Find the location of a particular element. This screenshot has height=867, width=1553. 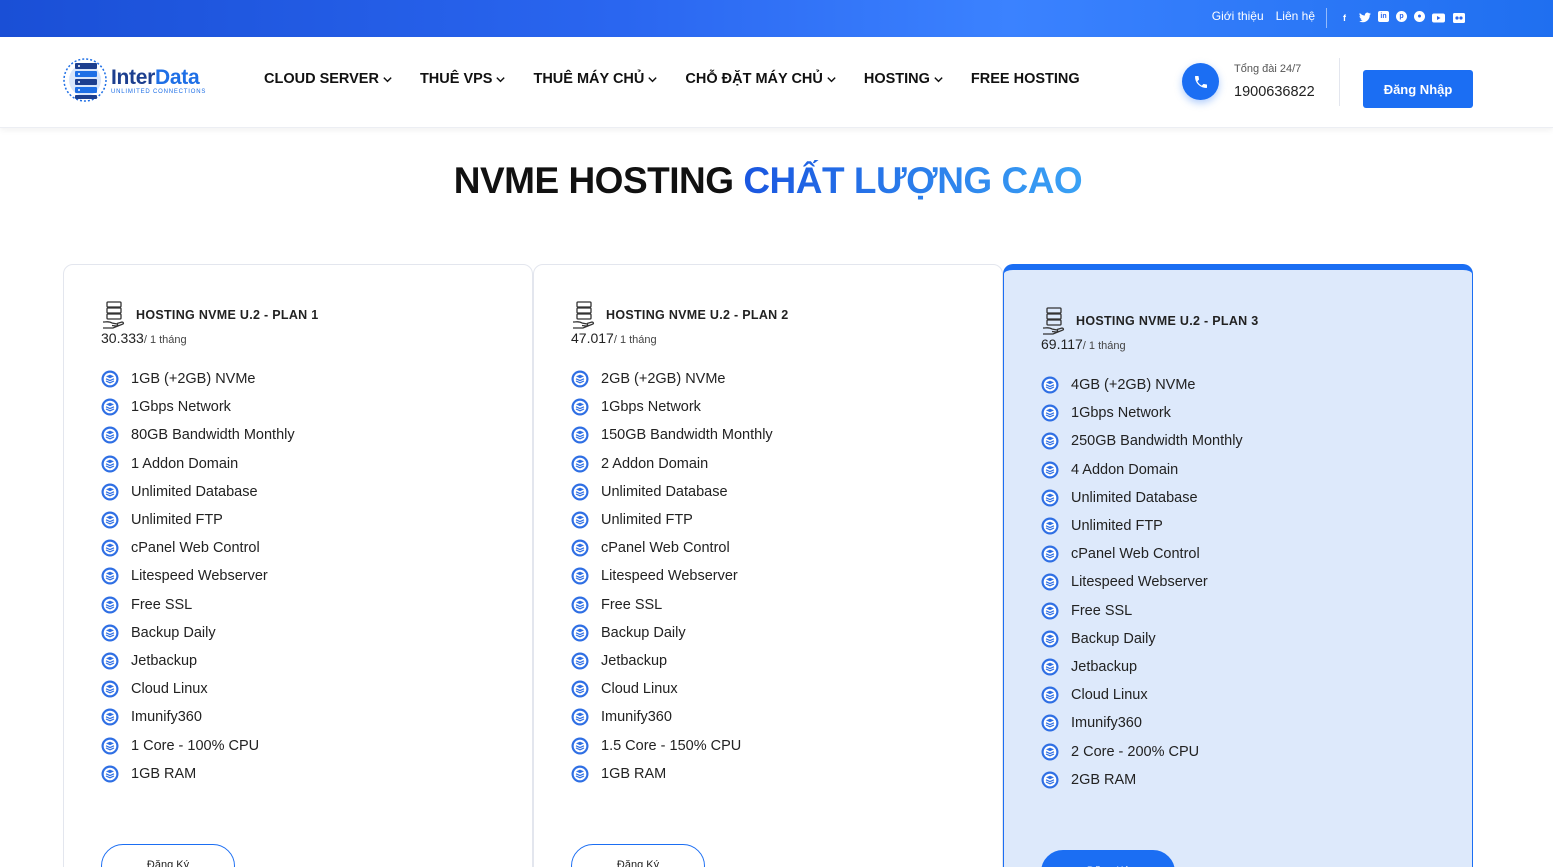

about-link: Giới thiệu is located at coordinates (1238, 16).